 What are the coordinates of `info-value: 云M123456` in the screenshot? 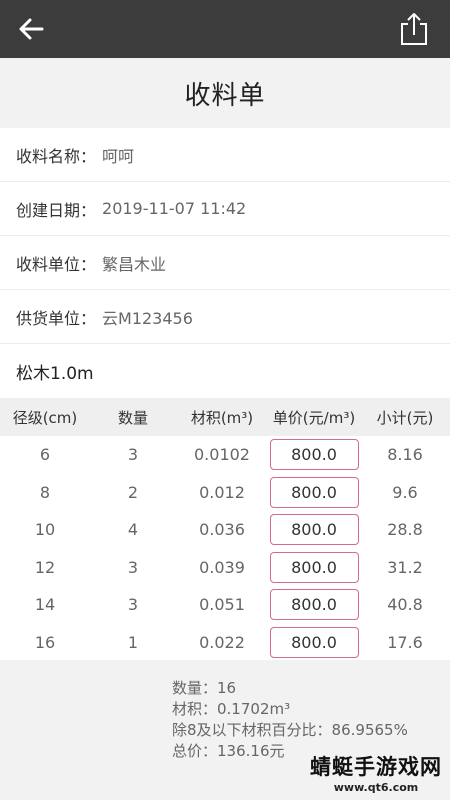 It's located at (147, 318).